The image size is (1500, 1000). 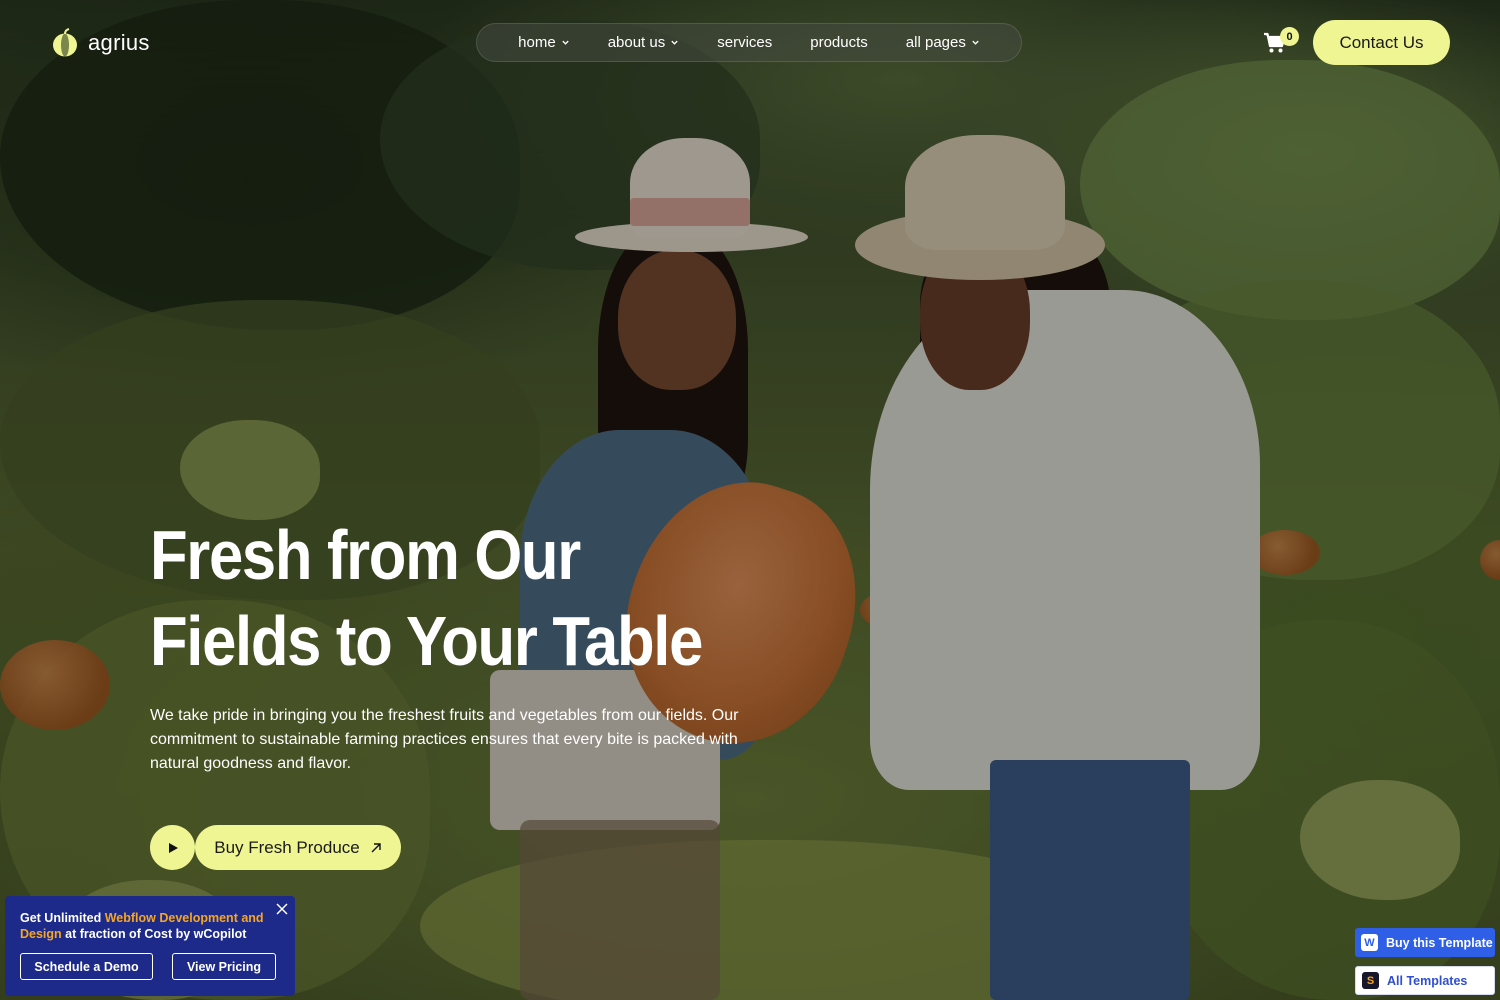 I want to click on nav-item-all-pages: all pages, so click(x=943, y=42).